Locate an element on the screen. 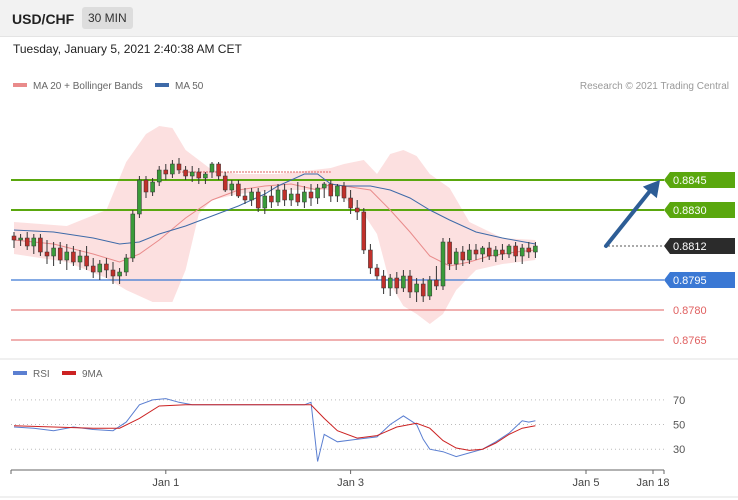 The height and width of the screenshot is (500, 738). resistance-1-label-text: 0.8830 is located at coordinates (690, 211).